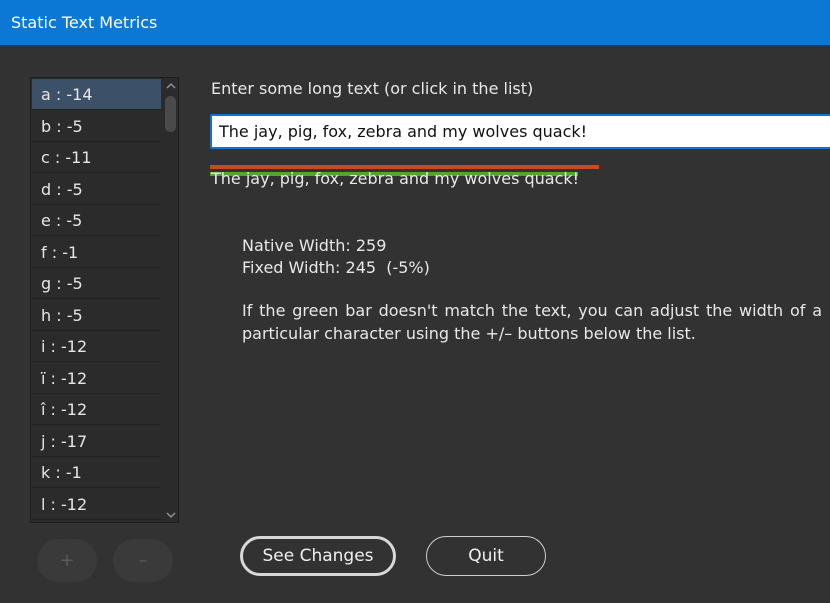  I want to click on list-scrollbar, so click(170, 300).